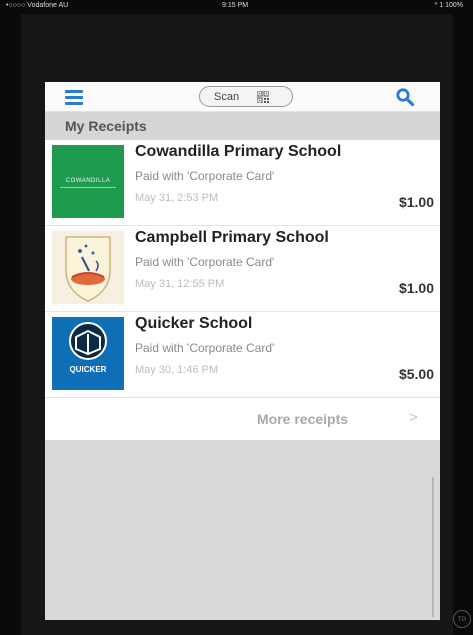 This screenshot has height=635, width=473. I want to click on scrollbar, so click(433, 547).